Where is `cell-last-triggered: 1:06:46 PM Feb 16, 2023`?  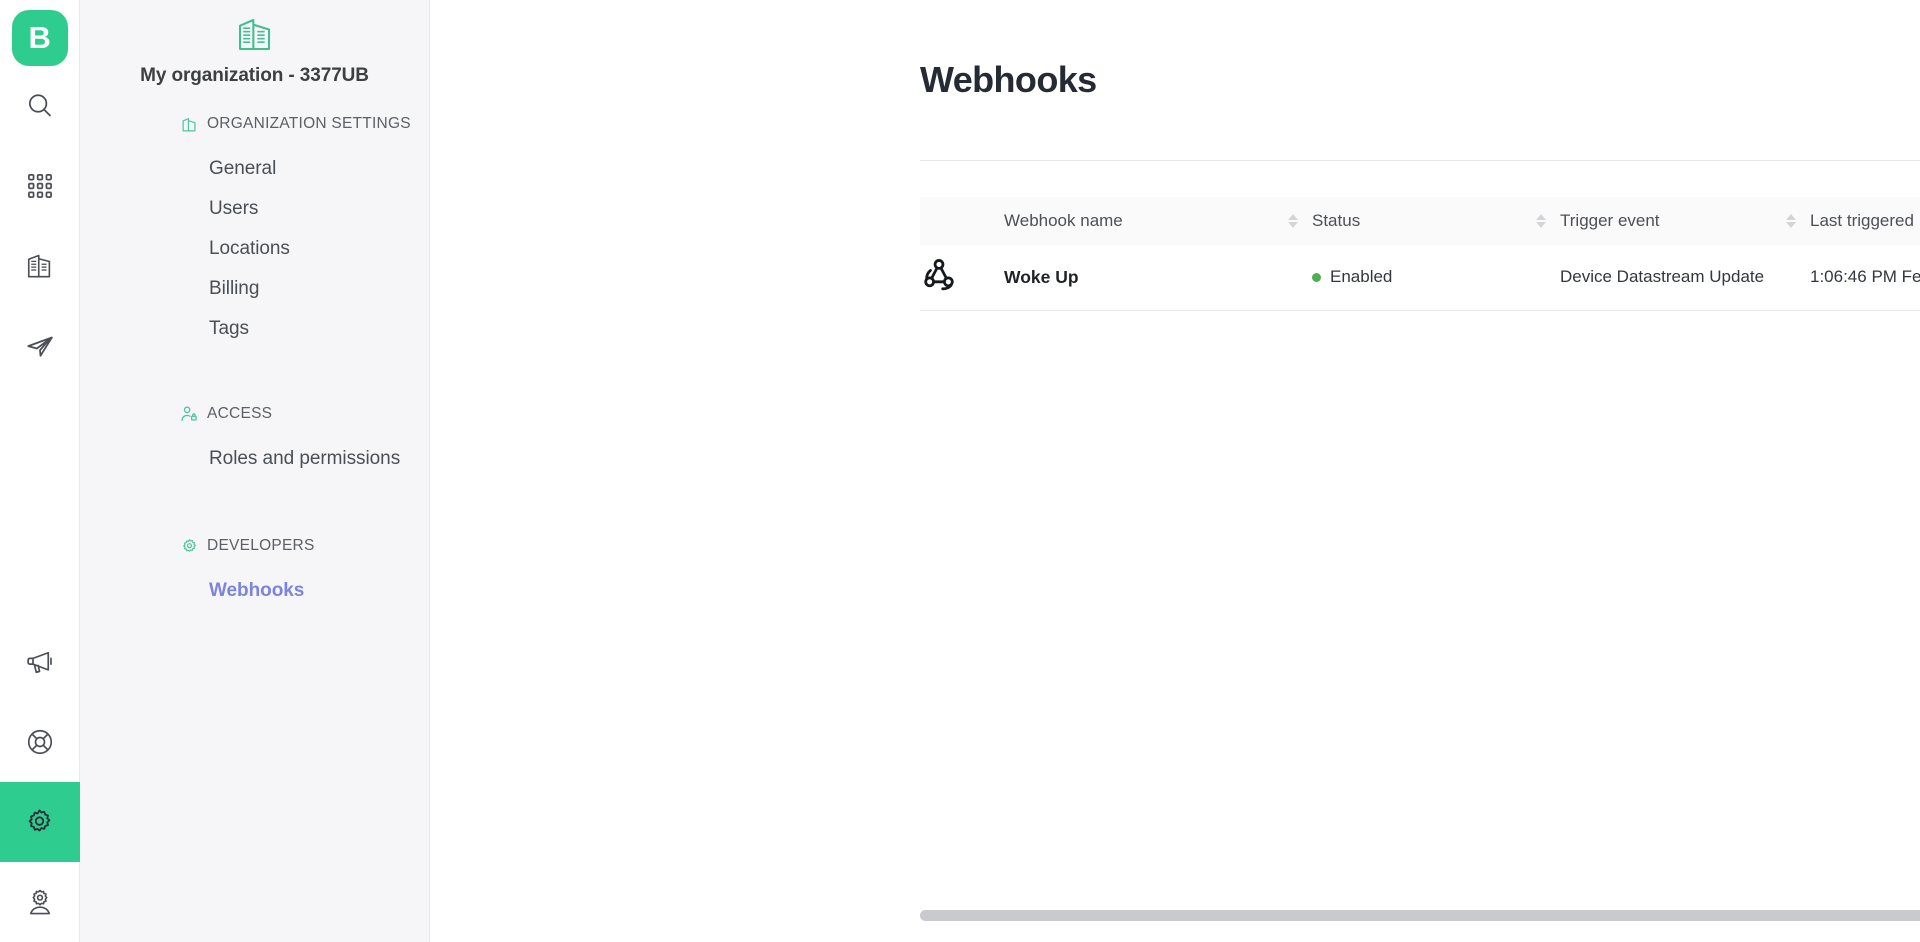
cell-last-triggered: 1:06:46 PM Feb 16, 2023 is located at coordinates (1865, 278).